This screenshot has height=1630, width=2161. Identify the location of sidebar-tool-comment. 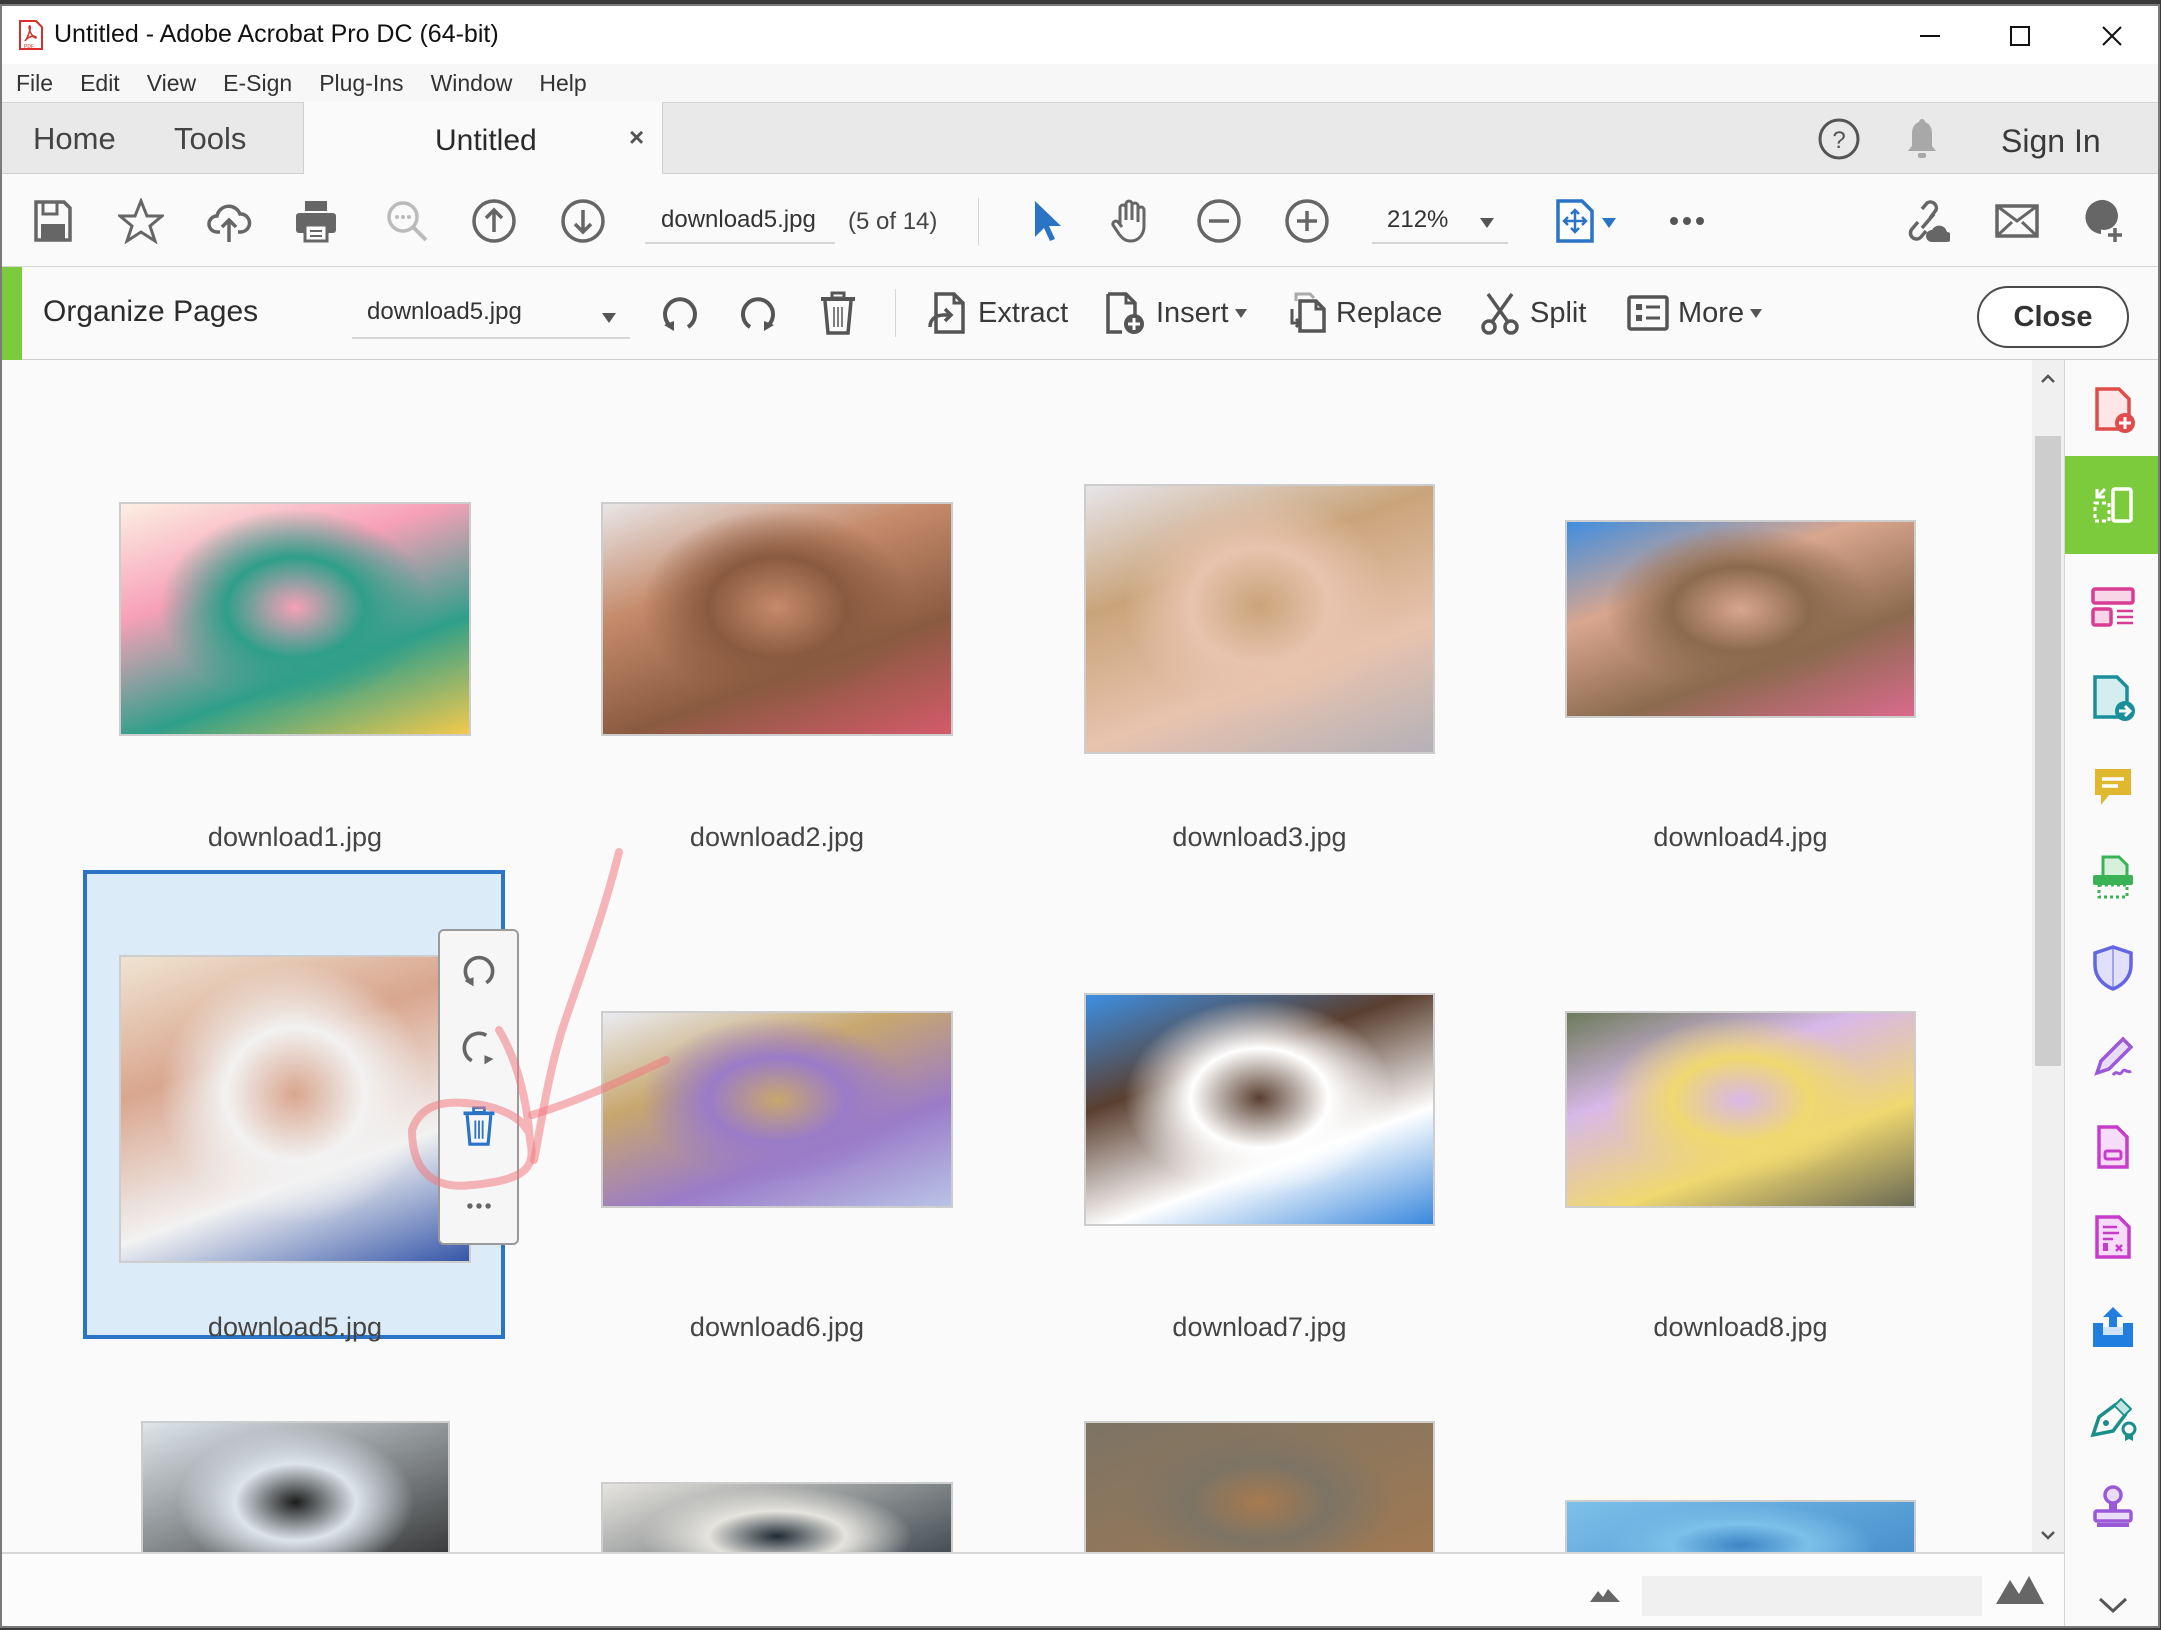
(2111, 787).